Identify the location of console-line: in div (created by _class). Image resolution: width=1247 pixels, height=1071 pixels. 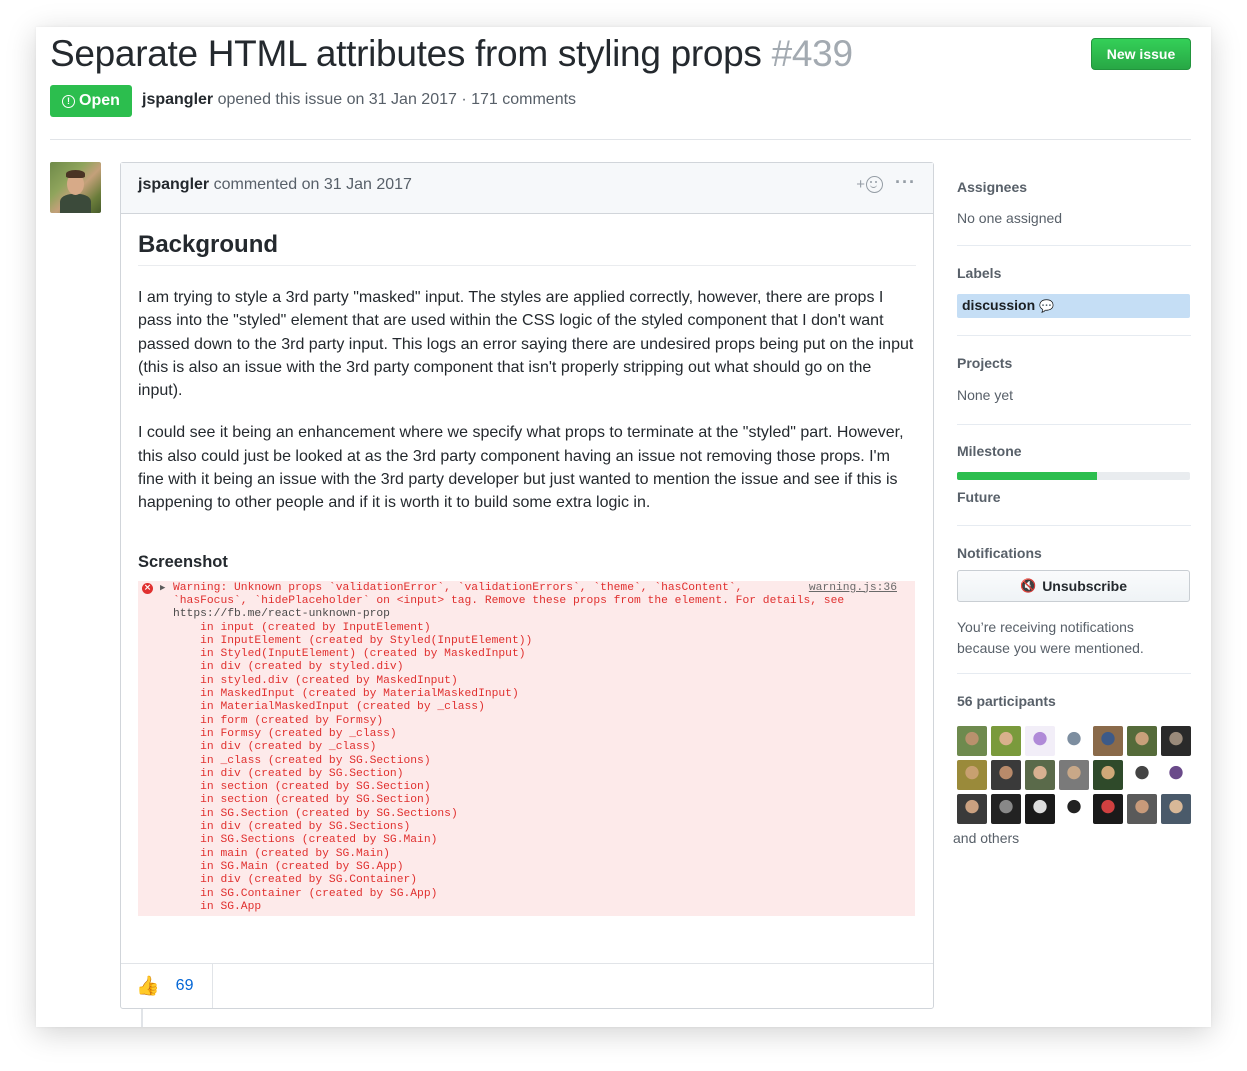
(275, 747).